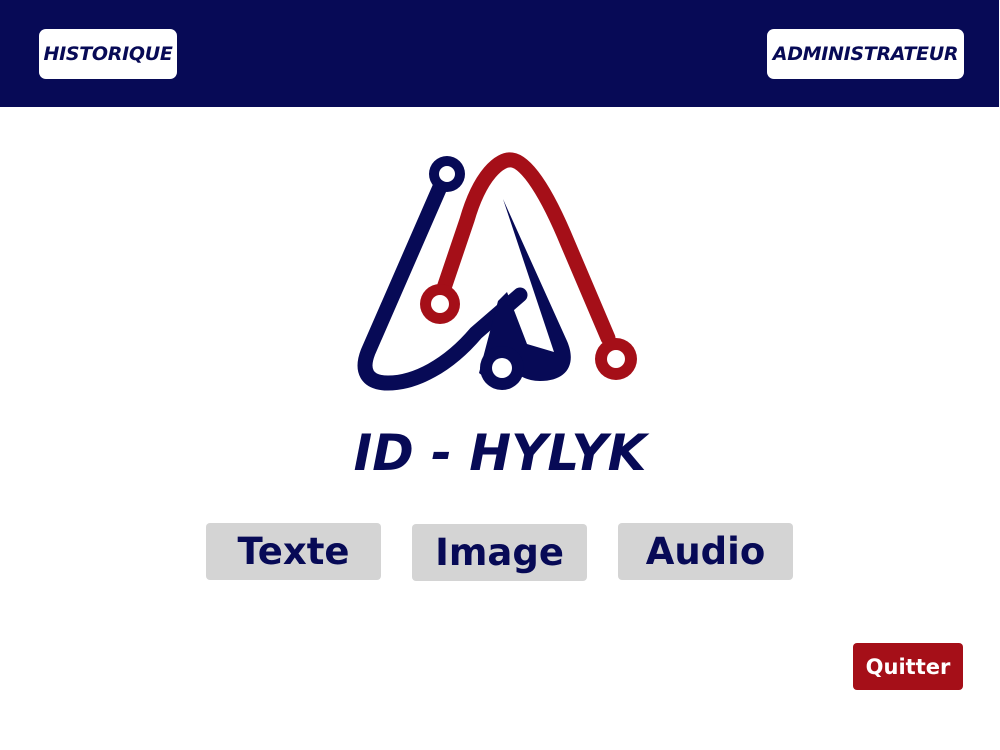 The height and width of the screenshot is (750, 1000). I want to click on top-navigation-bar: HISTORIQUE ADMINISTRATEUR, so click(499, 53).